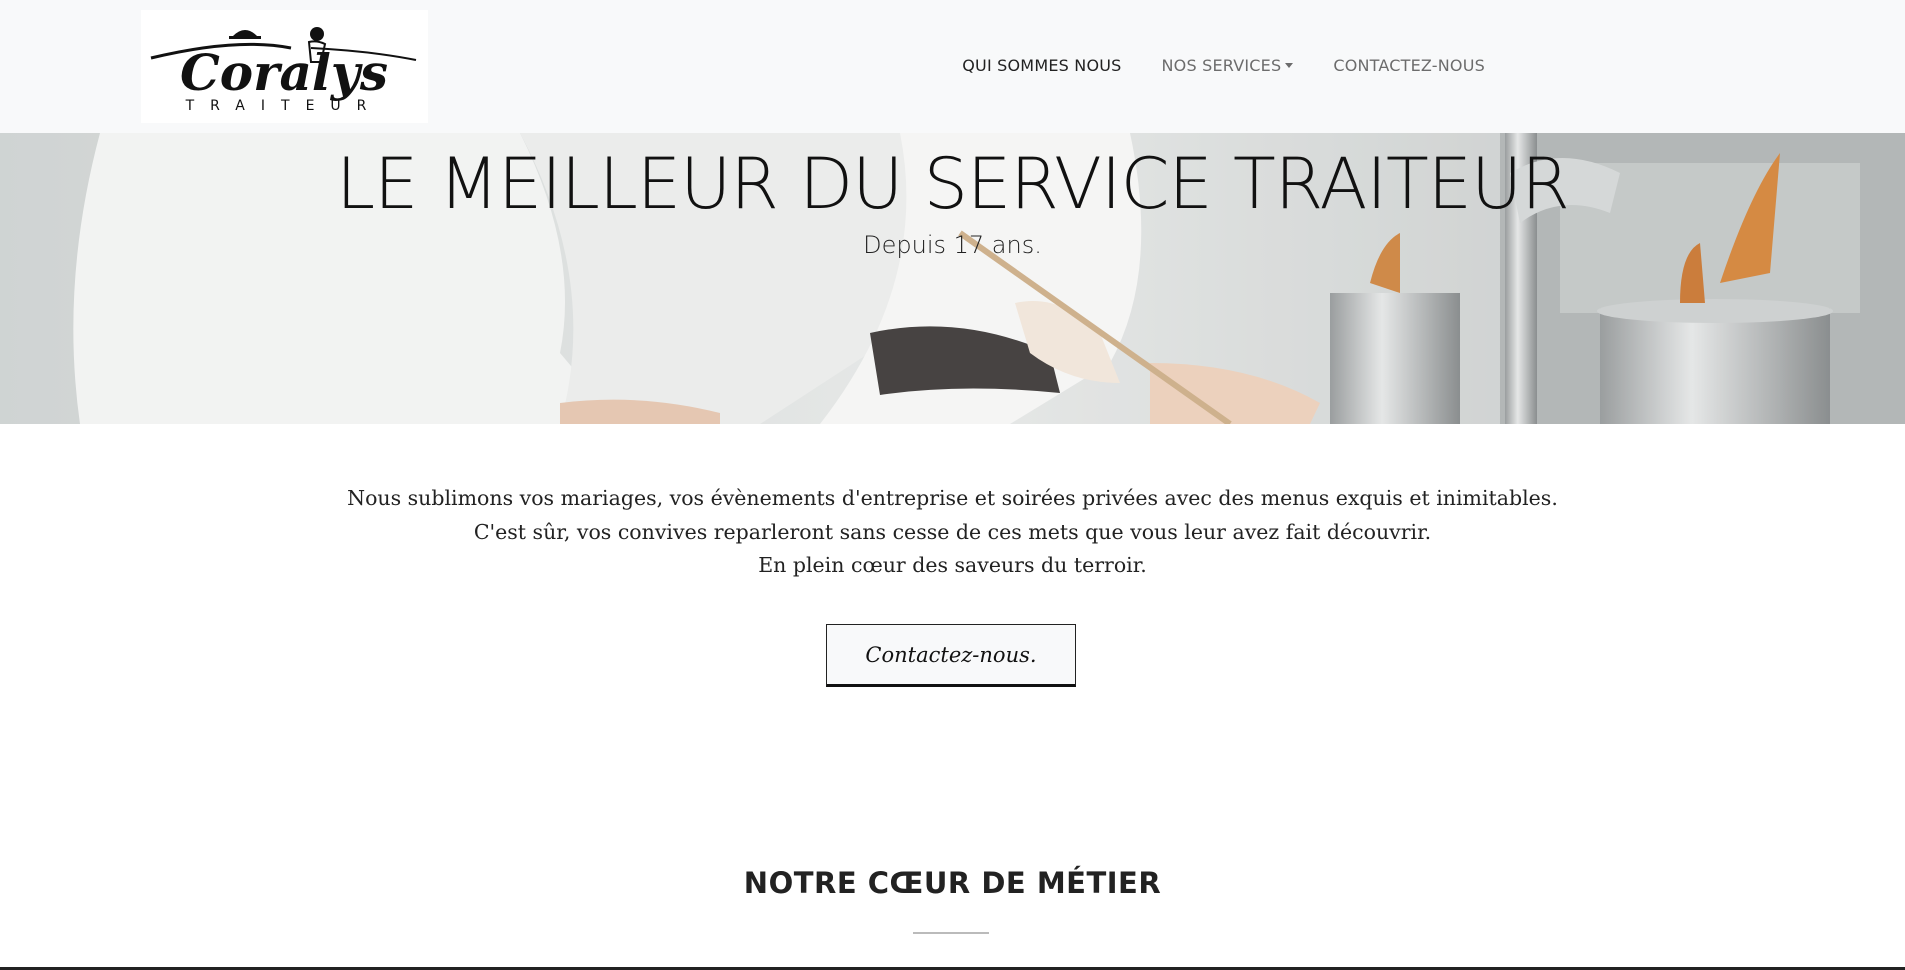 This screenshot has width=1905, height=970. I want to click on coralys-logo-icon: Coralys TRAITEUR, so click(283, 70).